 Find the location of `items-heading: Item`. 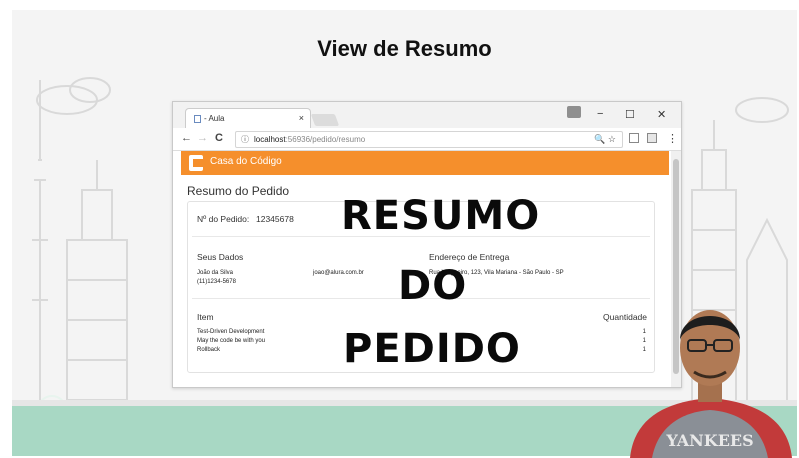

items-heading: Item is located at coordinates (205, 317).